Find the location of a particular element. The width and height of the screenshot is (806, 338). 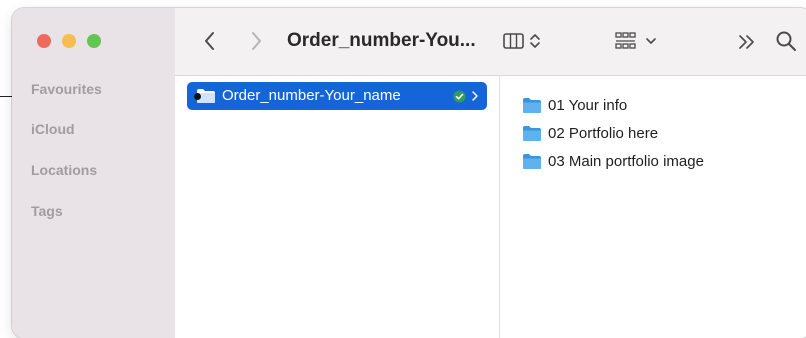

grid-group-icon is located at coordinates (635, 40).